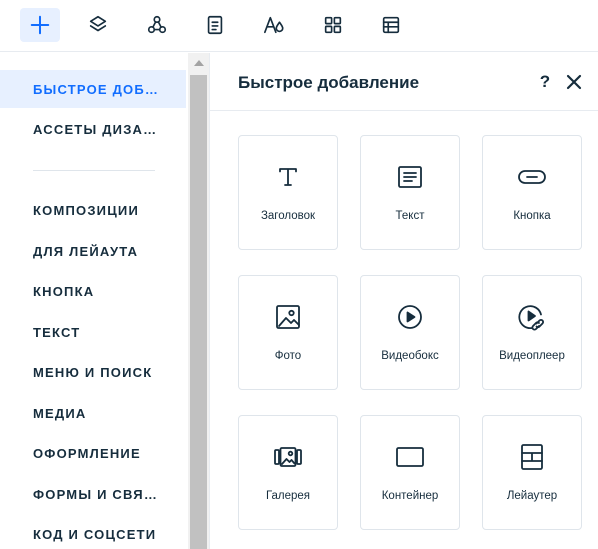 The width and height of the screenshot is (598, 549). Describe the element at coordinates (532, 457) in the screenshot. I see `layouter-icon` at that location.